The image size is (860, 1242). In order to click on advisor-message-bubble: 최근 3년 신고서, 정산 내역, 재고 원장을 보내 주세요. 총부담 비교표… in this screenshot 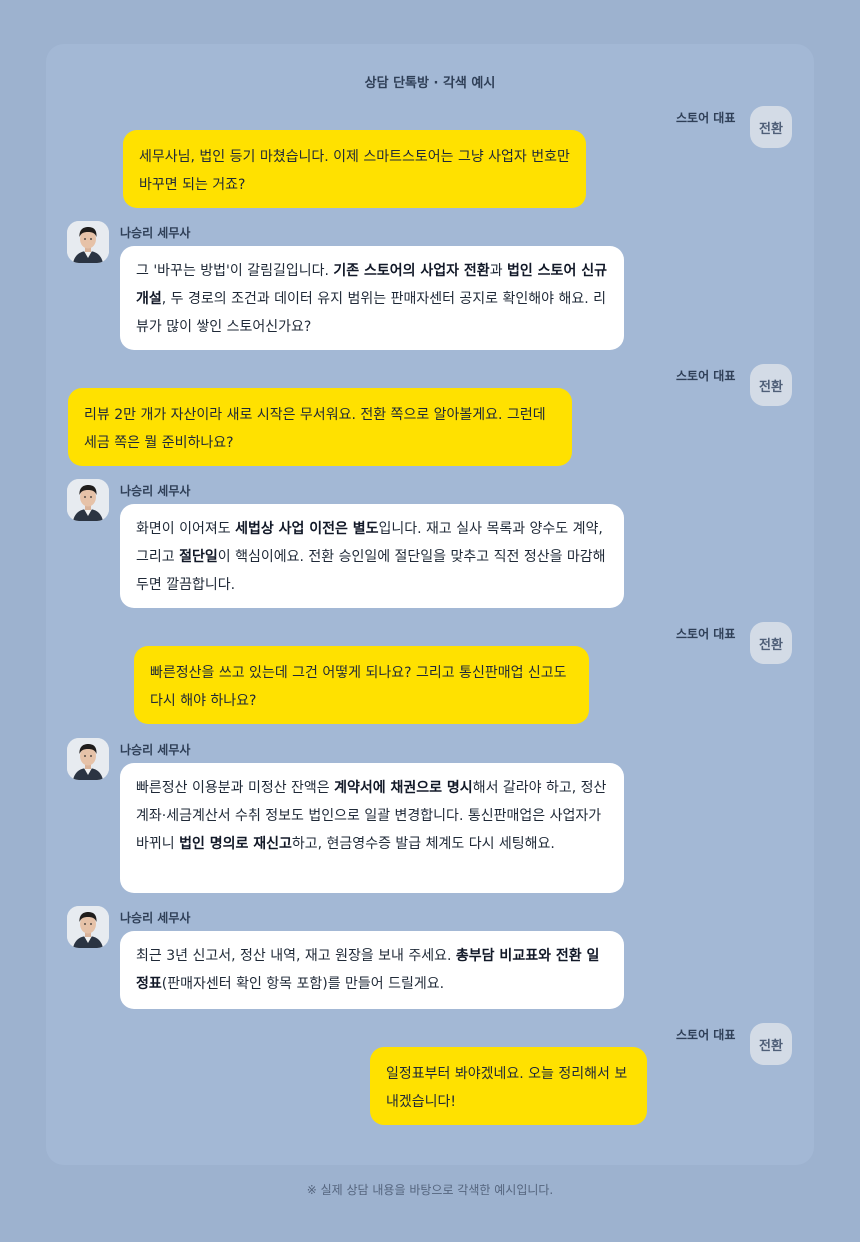, I will do `click(372, 970)`.